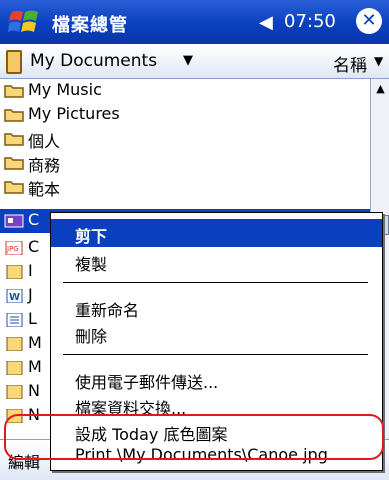 The height and width of the screenshot is (480, 389). What do you see at coordinates (185, 139) in the screenshot?
I see `list-item: 個人` at bounding box center [185, 139].